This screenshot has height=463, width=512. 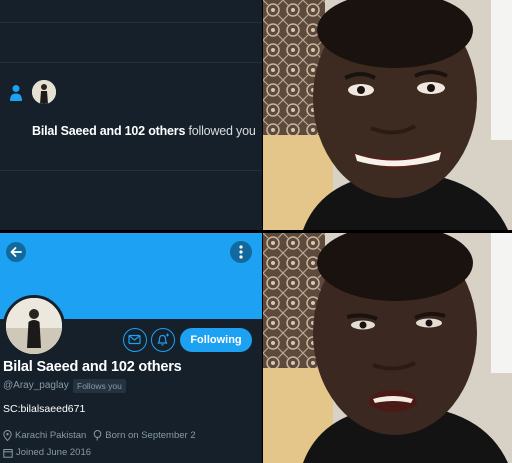 I want to click on profile-meta-row: Joined June 2016, so click(x=50, y=452).